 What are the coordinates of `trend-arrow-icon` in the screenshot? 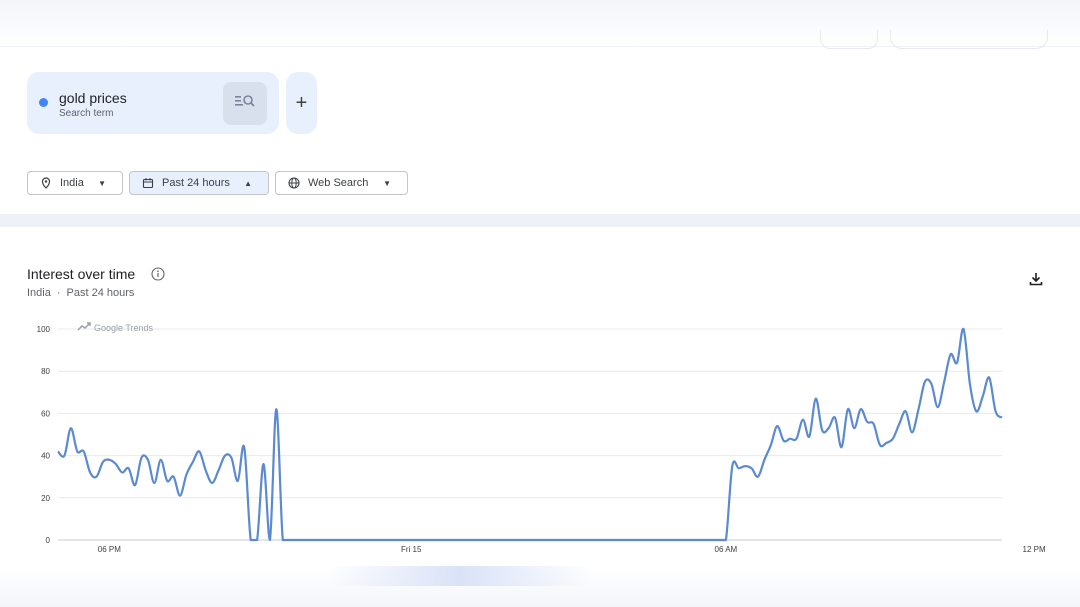 It's located at (84, 327).